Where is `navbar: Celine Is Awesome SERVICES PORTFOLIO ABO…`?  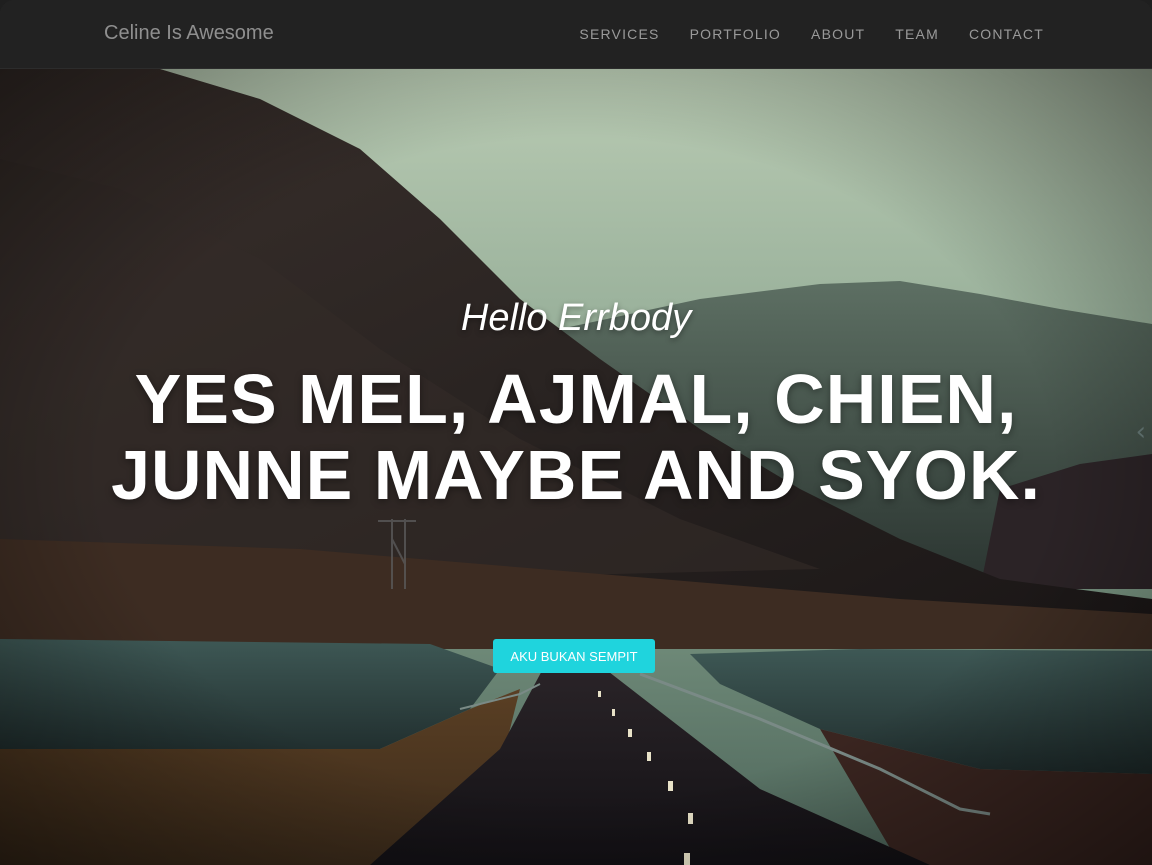 navbar: Celine Is Awesome SERVICES PORTFOLIO ABO… is located at coordinates (576, 34).